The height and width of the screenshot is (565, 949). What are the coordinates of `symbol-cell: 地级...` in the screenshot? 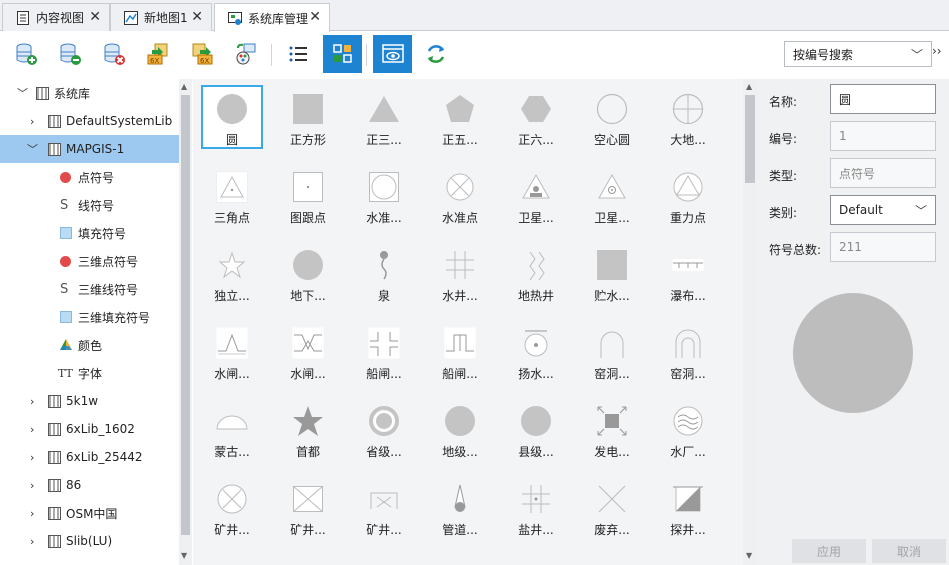 It's located at (460, 429).